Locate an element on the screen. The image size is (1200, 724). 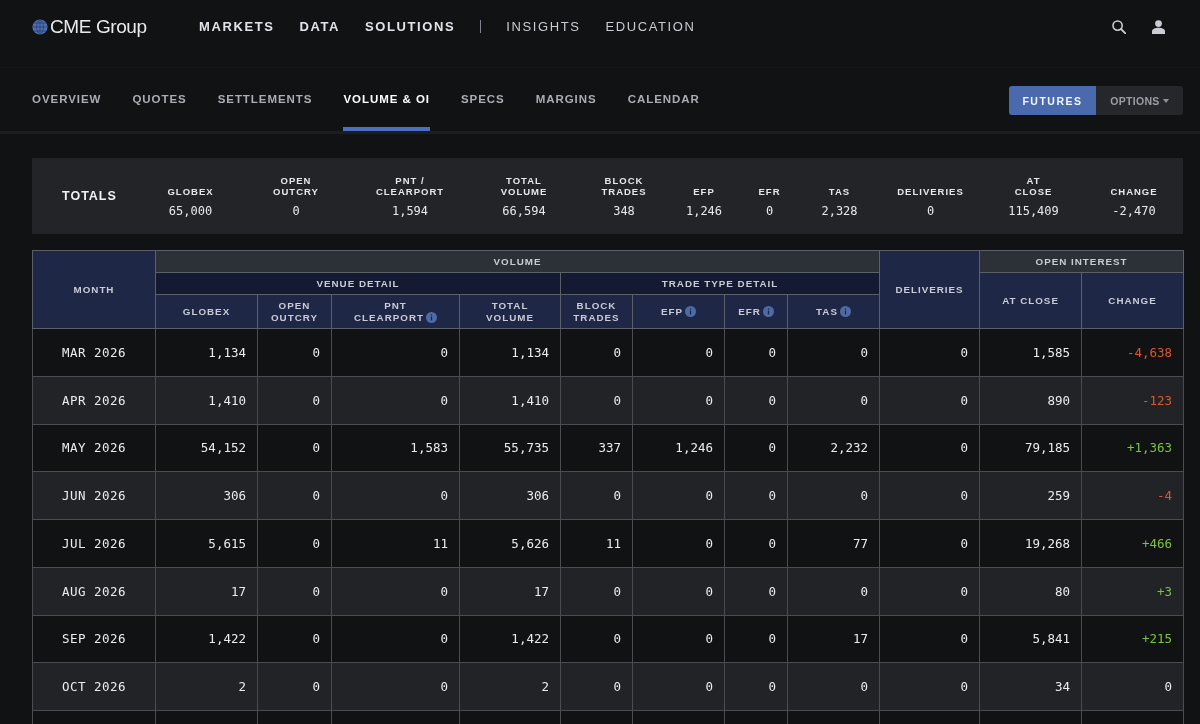
table-cell: 259 is located at coordinates (1030, 495).